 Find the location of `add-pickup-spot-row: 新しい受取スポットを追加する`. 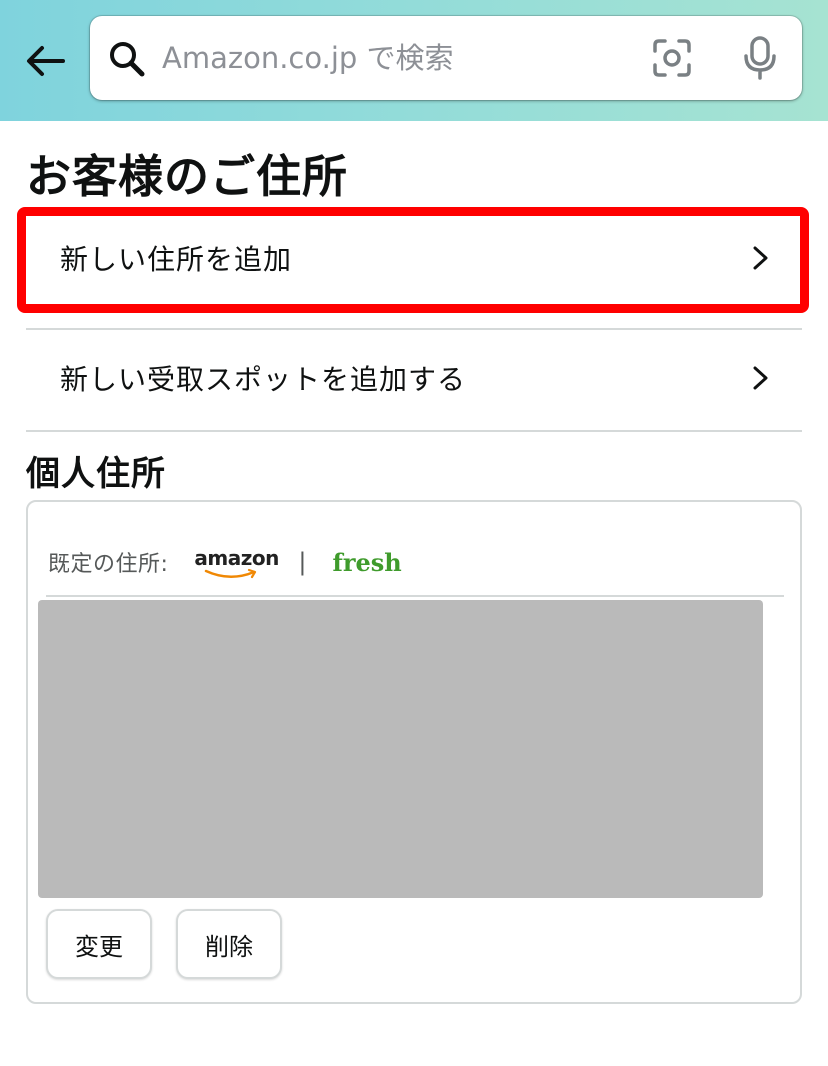

add-pickup-spot-row: 新しい受取スポットを追加する is located at coordinates (414, 378).